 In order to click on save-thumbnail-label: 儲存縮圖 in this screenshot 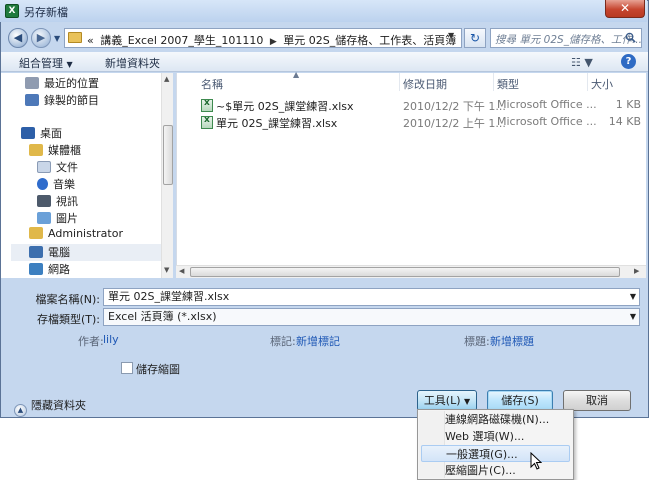, I will do `click(158, 369)`.